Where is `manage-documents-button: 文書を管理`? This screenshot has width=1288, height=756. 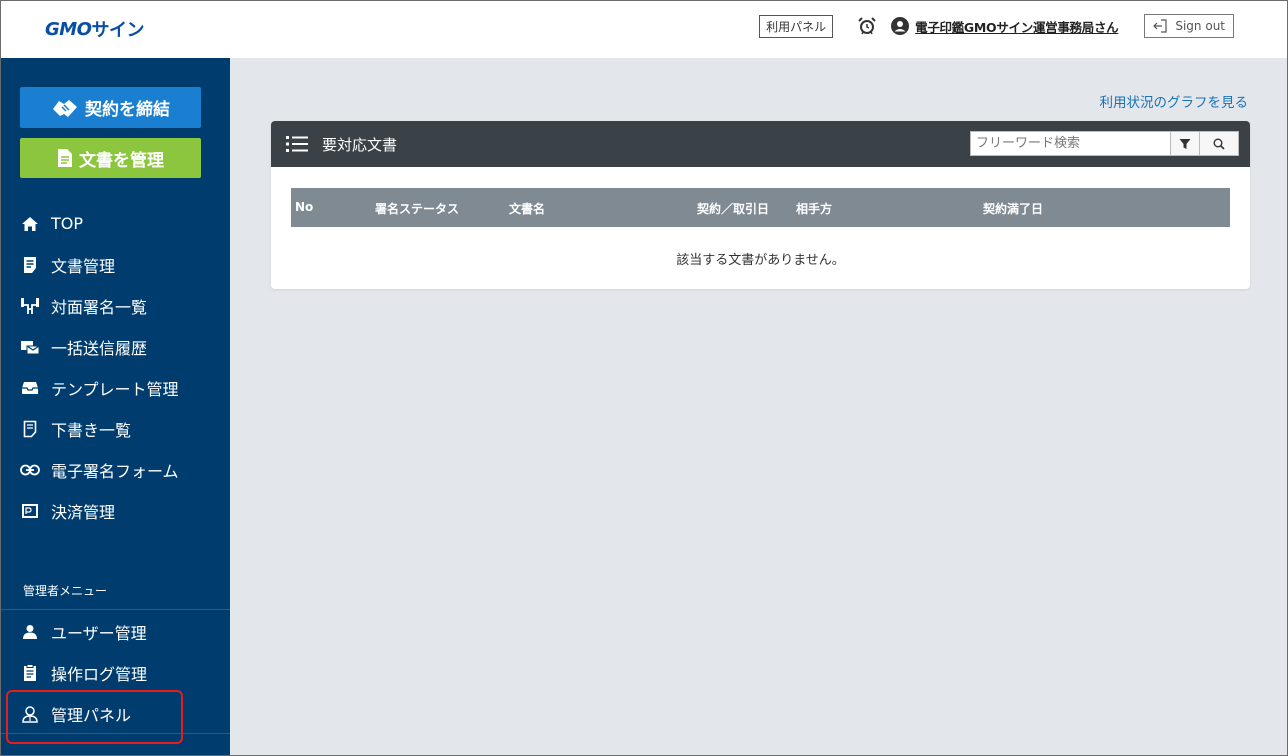 manage-documents-button: 文書を管理 is located at coordinates (110, 158).